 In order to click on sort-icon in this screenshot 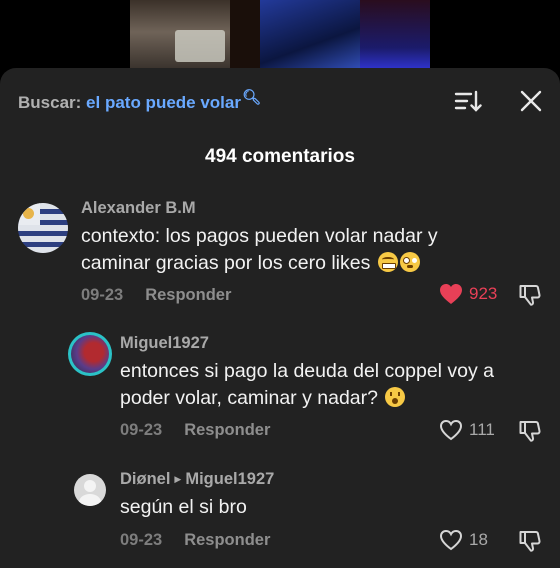, I will do `click(468, 102)`.